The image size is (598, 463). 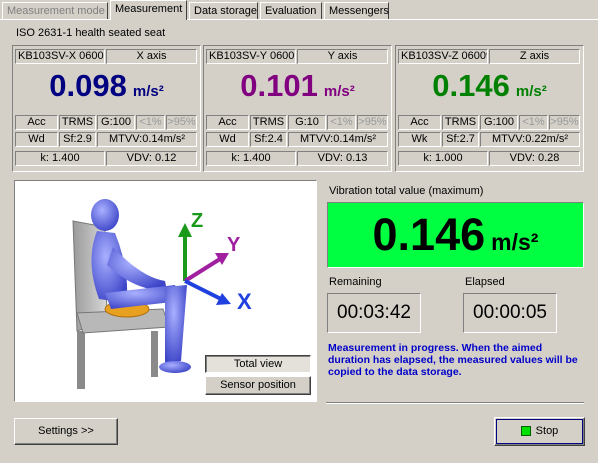 What do you see at coordinates (515, 242) in the screenshot?
I see `total-unit: m/s²` at bounding box center [515, 242].